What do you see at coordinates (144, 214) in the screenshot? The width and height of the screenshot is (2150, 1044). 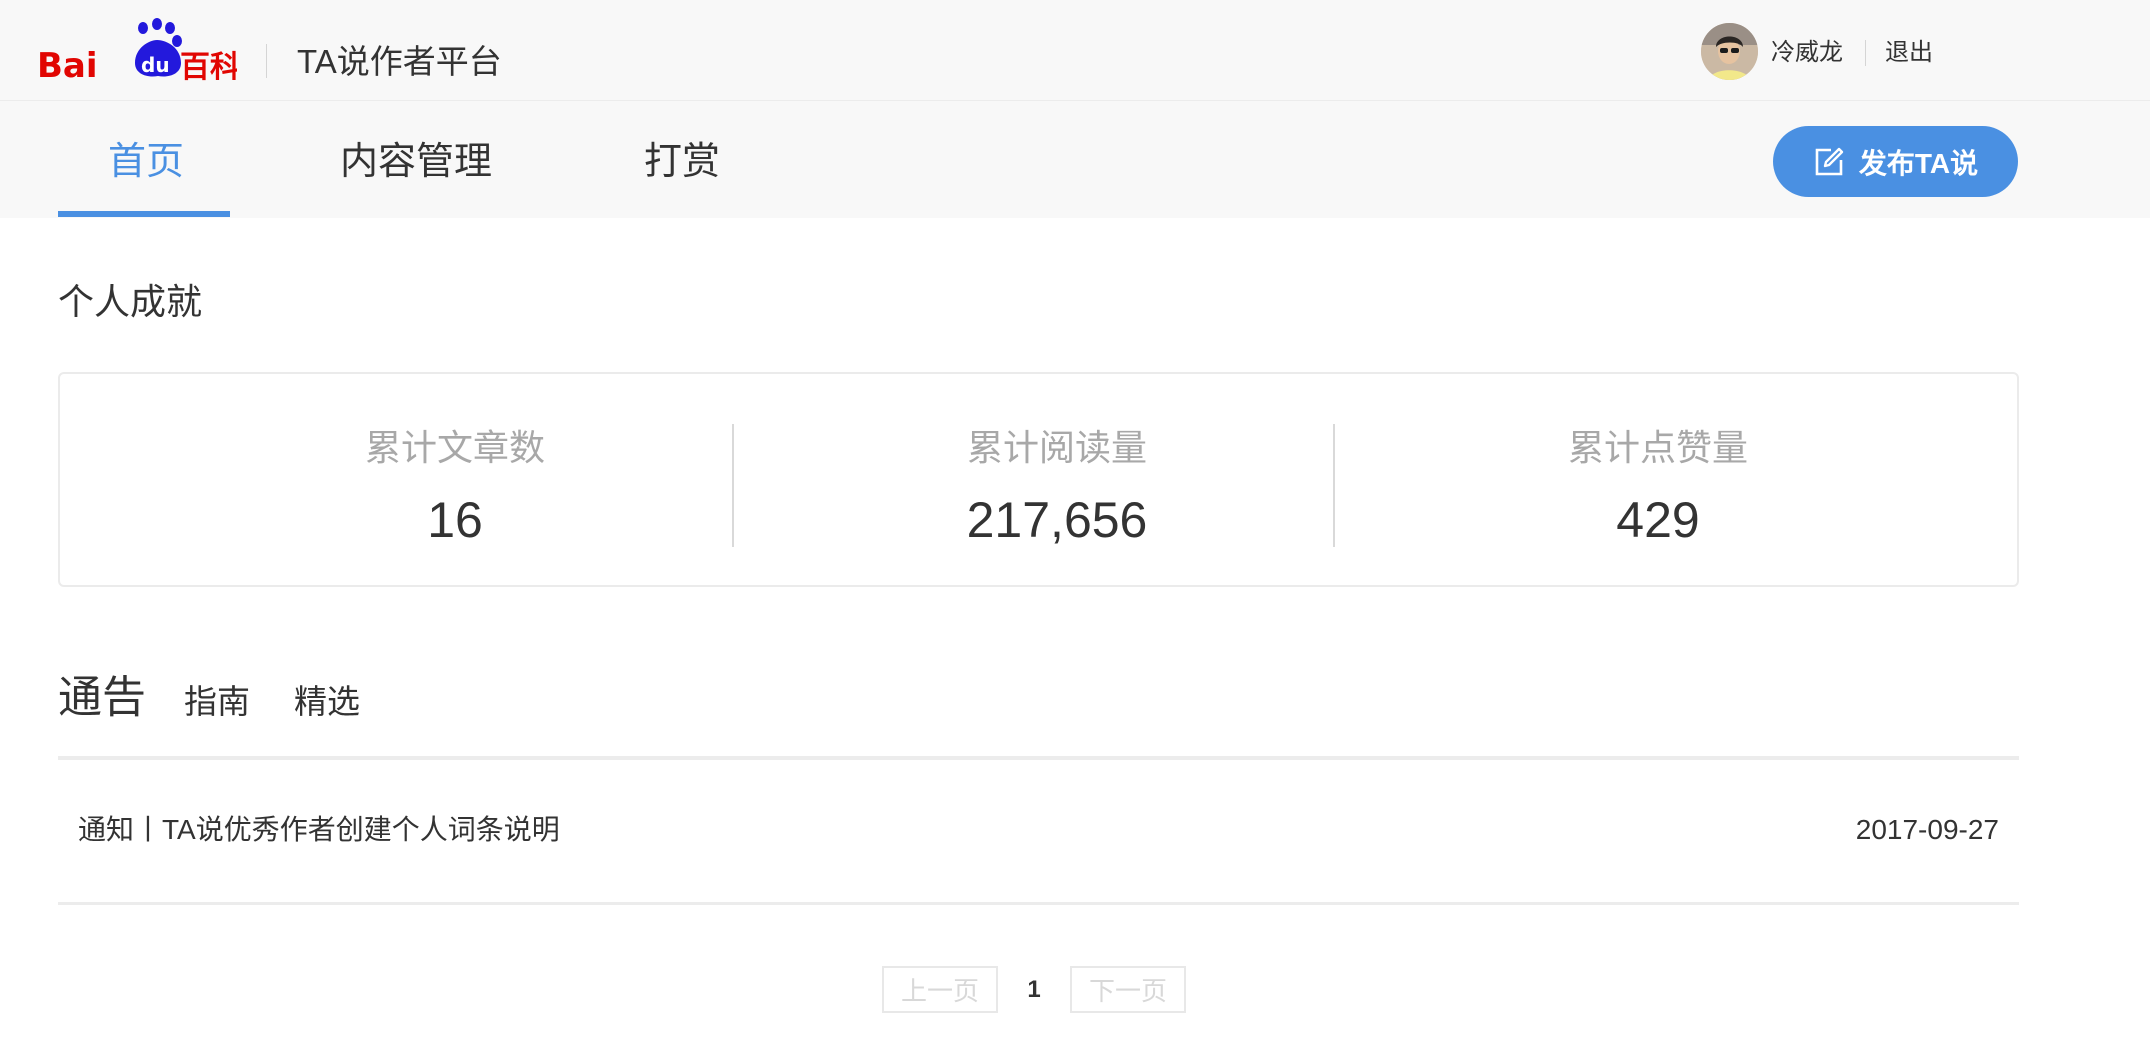 I see `active-tab-indicator` at bounding box center [144, 214].